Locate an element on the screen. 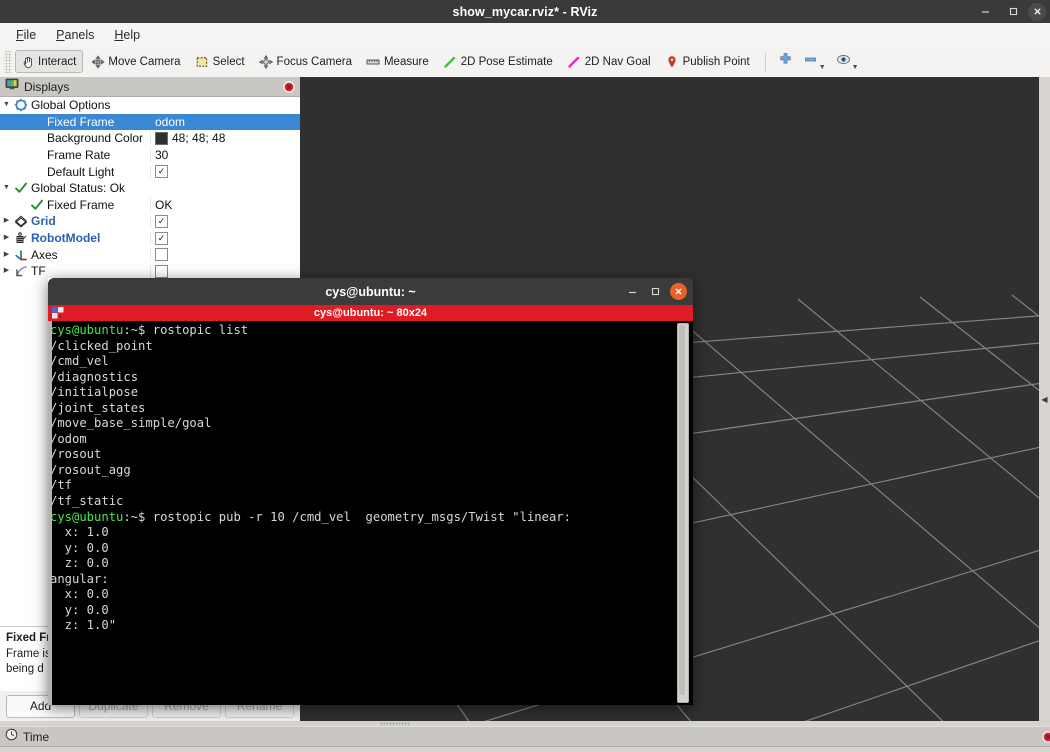  grid-icon is located at coordinates (21, 221).